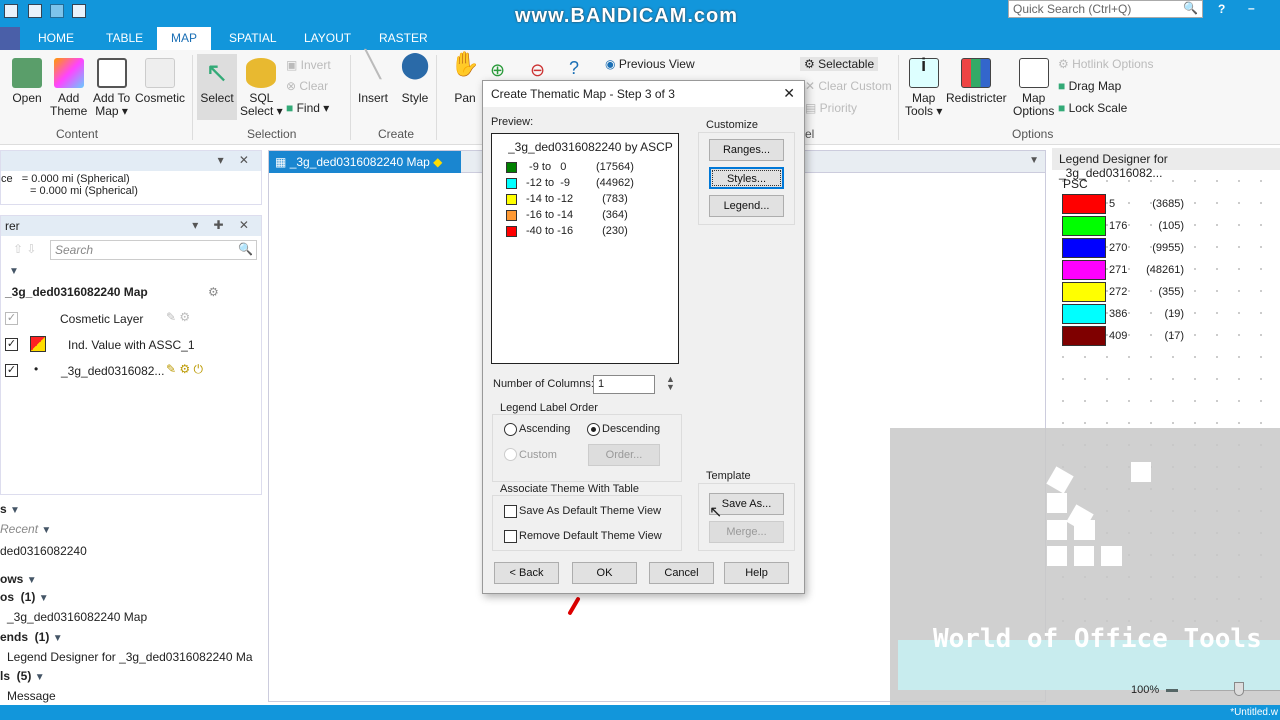 This screenshot has width=1280, height=720. Describe the element at coordinates (1118, 336) in the screenshot. I see `legend-value: 409` at that location.